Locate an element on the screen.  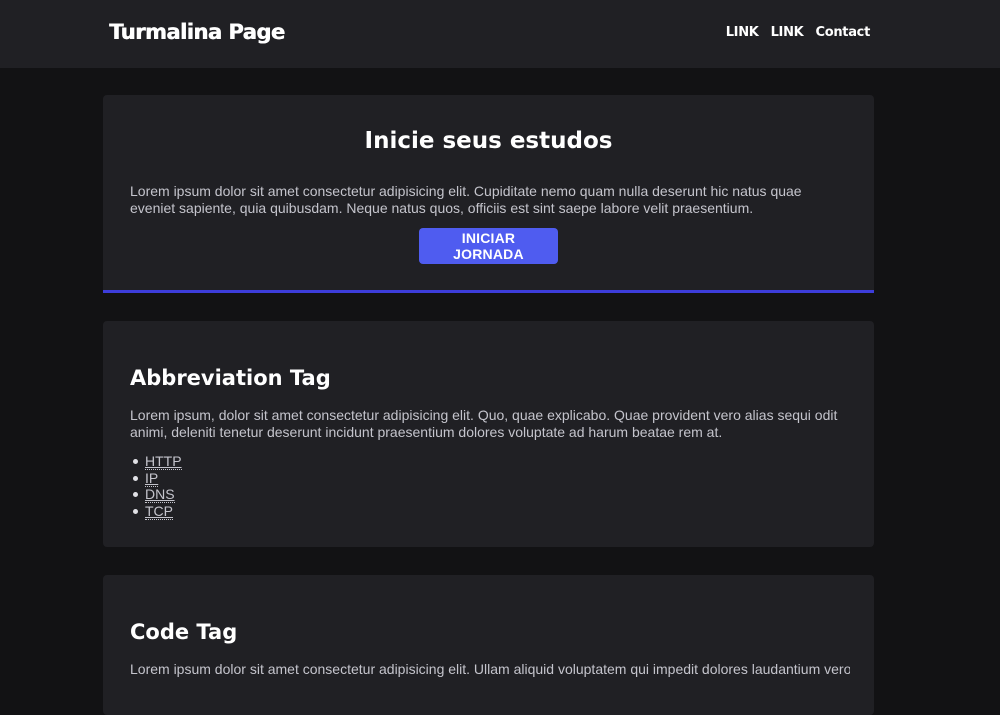
main-nav: LINK LINK Contact is located at coordinates (798, 32).